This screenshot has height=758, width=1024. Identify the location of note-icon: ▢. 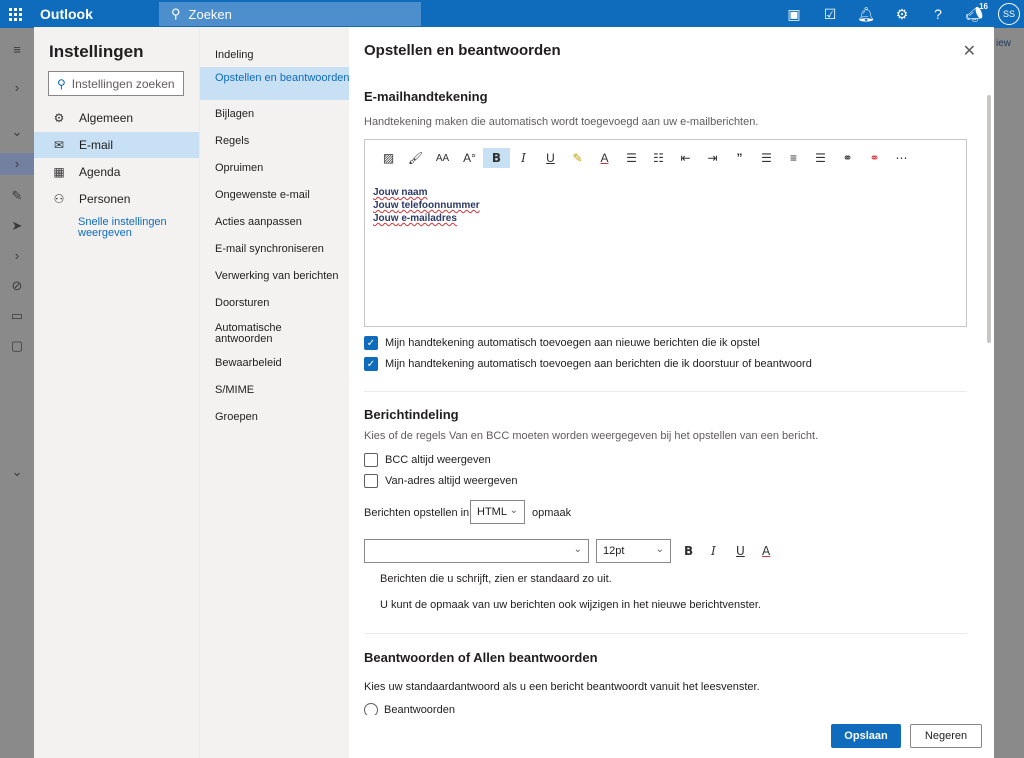
(17, 346).